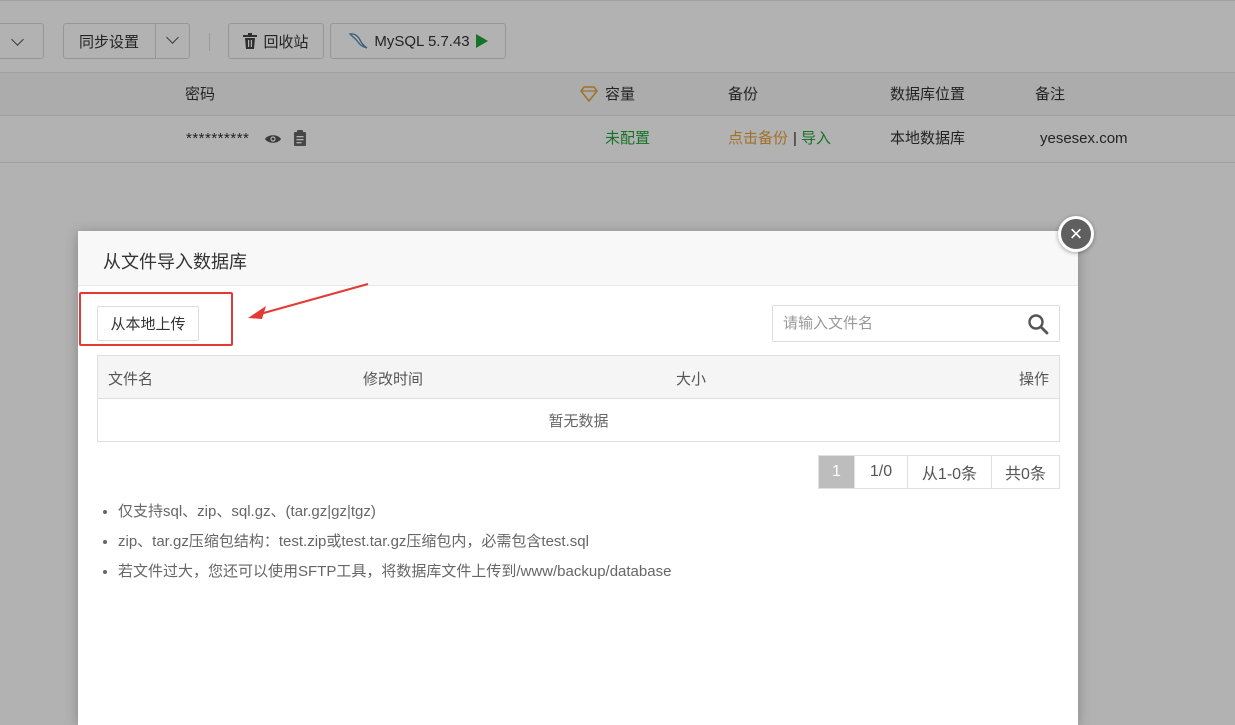 This screenshot has height=725, width=1235. Describe the element at coordinates (308, 300) in the screenshot. I see `red-arrow-annotation` at that location.